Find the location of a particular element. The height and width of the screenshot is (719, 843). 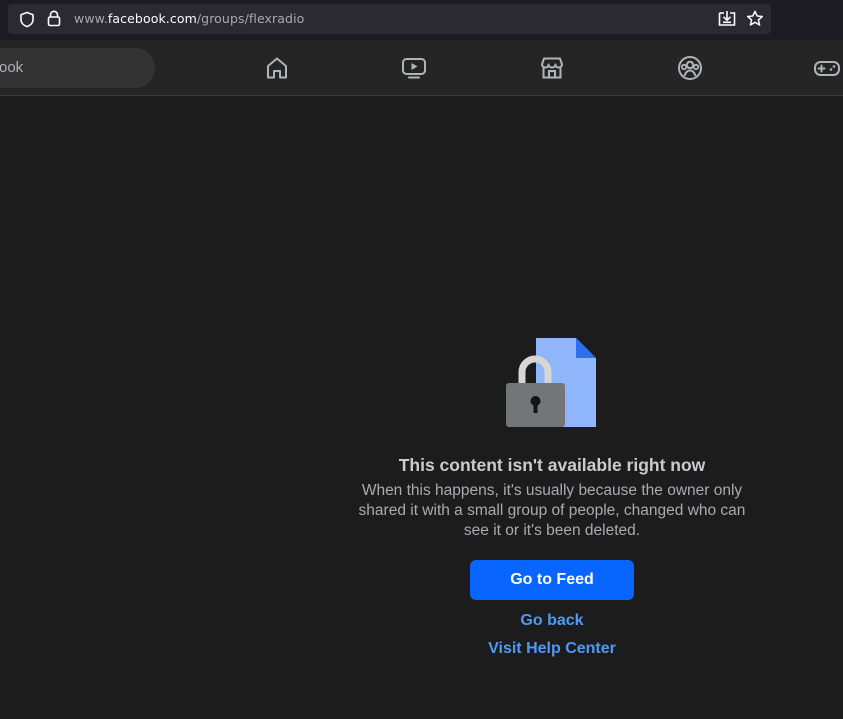

bookmark-star-icon is located at coordinates (755, 18).